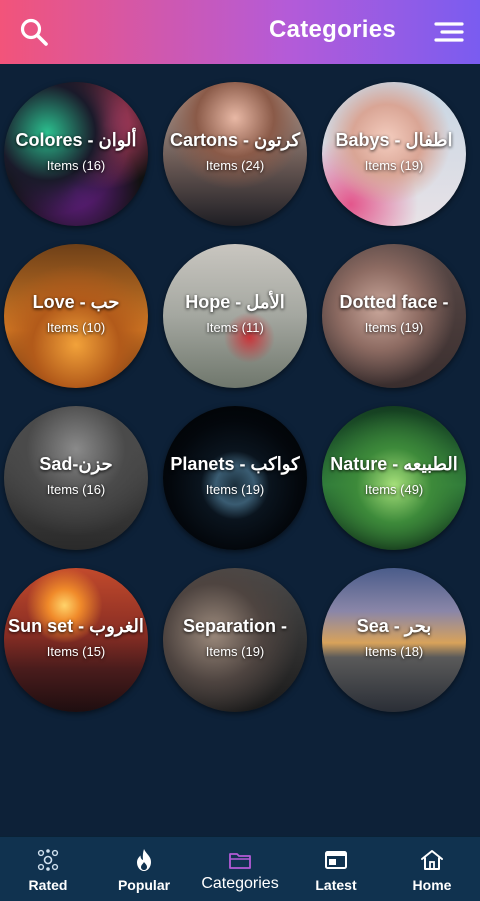 This screenshot has width=480, height=901. What do you see at coordinates (394, 489) in the screenshot?
I see `category-count: Items (49)` at bounding box center [394, 489].